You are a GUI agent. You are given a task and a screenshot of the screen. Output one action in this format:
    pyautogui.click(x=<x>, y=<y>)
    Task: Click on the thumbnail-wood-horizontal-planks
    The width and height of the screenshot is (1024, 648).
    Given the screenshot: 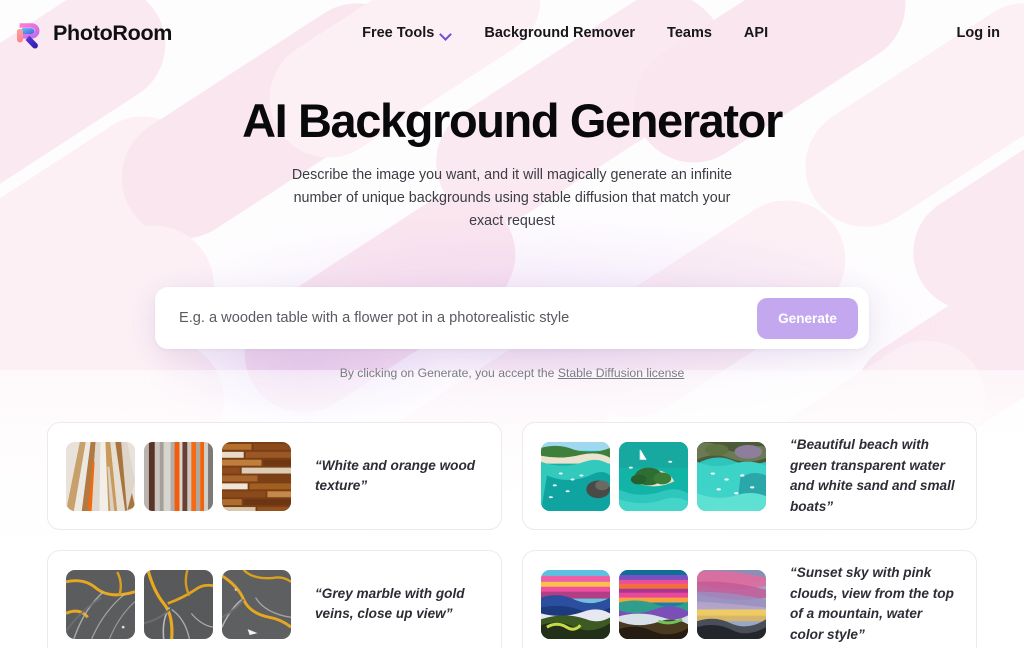 What is the action you would take?
    pyautogui.click(x=256, y=476)
    